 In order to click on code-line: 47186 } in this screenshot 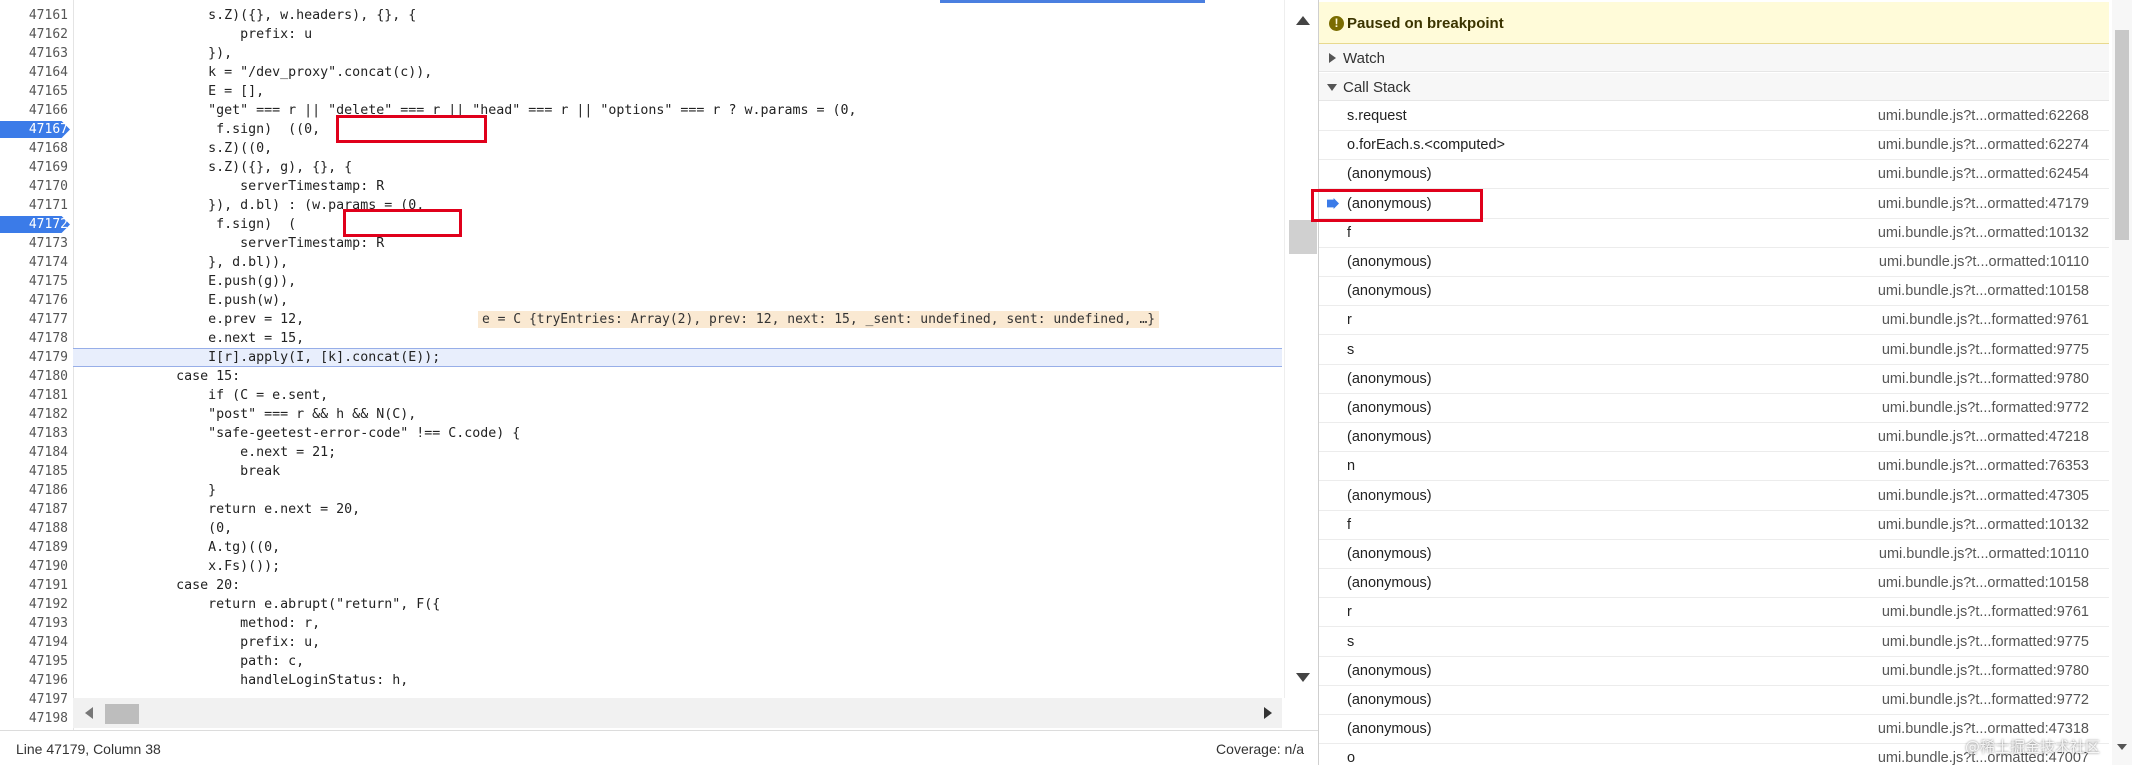, I will do `click(641, 490)`.